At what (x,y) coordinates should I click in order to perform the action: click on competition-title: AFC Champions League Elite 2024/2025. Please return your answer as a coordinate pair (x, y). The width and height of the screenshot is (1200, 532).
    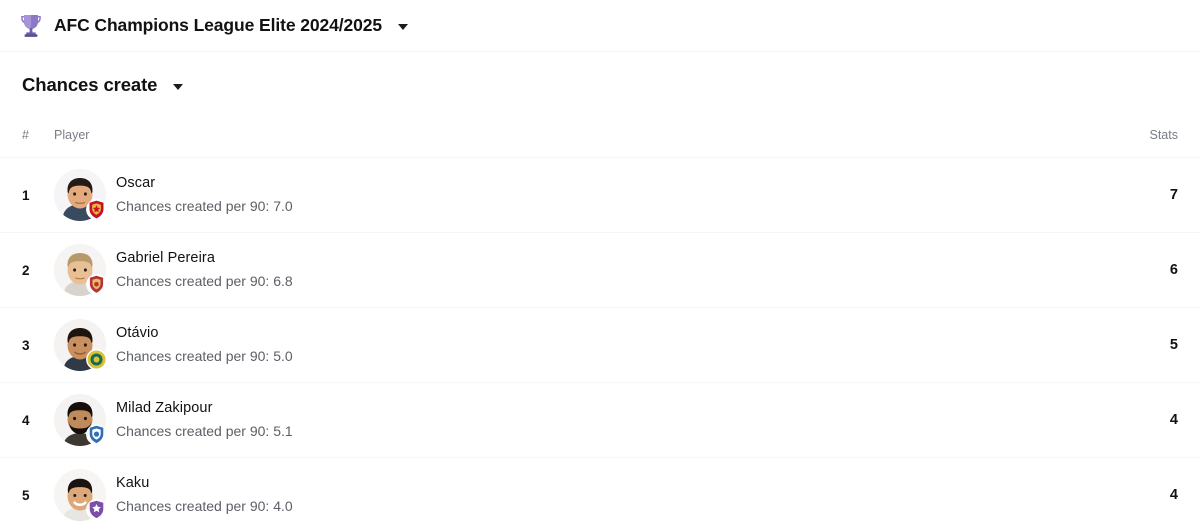
    Looking at the image, I should click on (218, 25).